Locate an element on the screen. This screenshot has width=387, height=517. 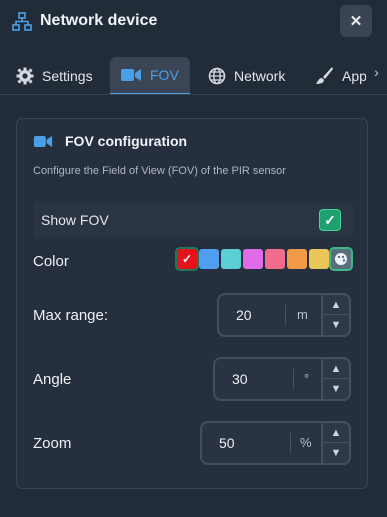
palette-icon is located at coordinates (341, 259).